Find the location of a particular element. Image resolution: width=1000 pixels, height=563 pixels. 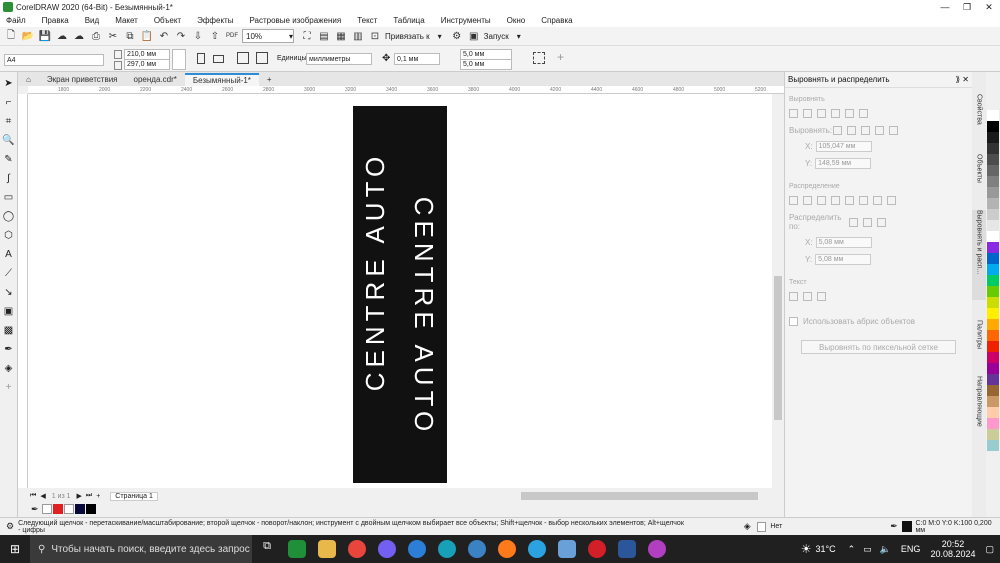

firefox-icon is located at coordinates (507, 549).